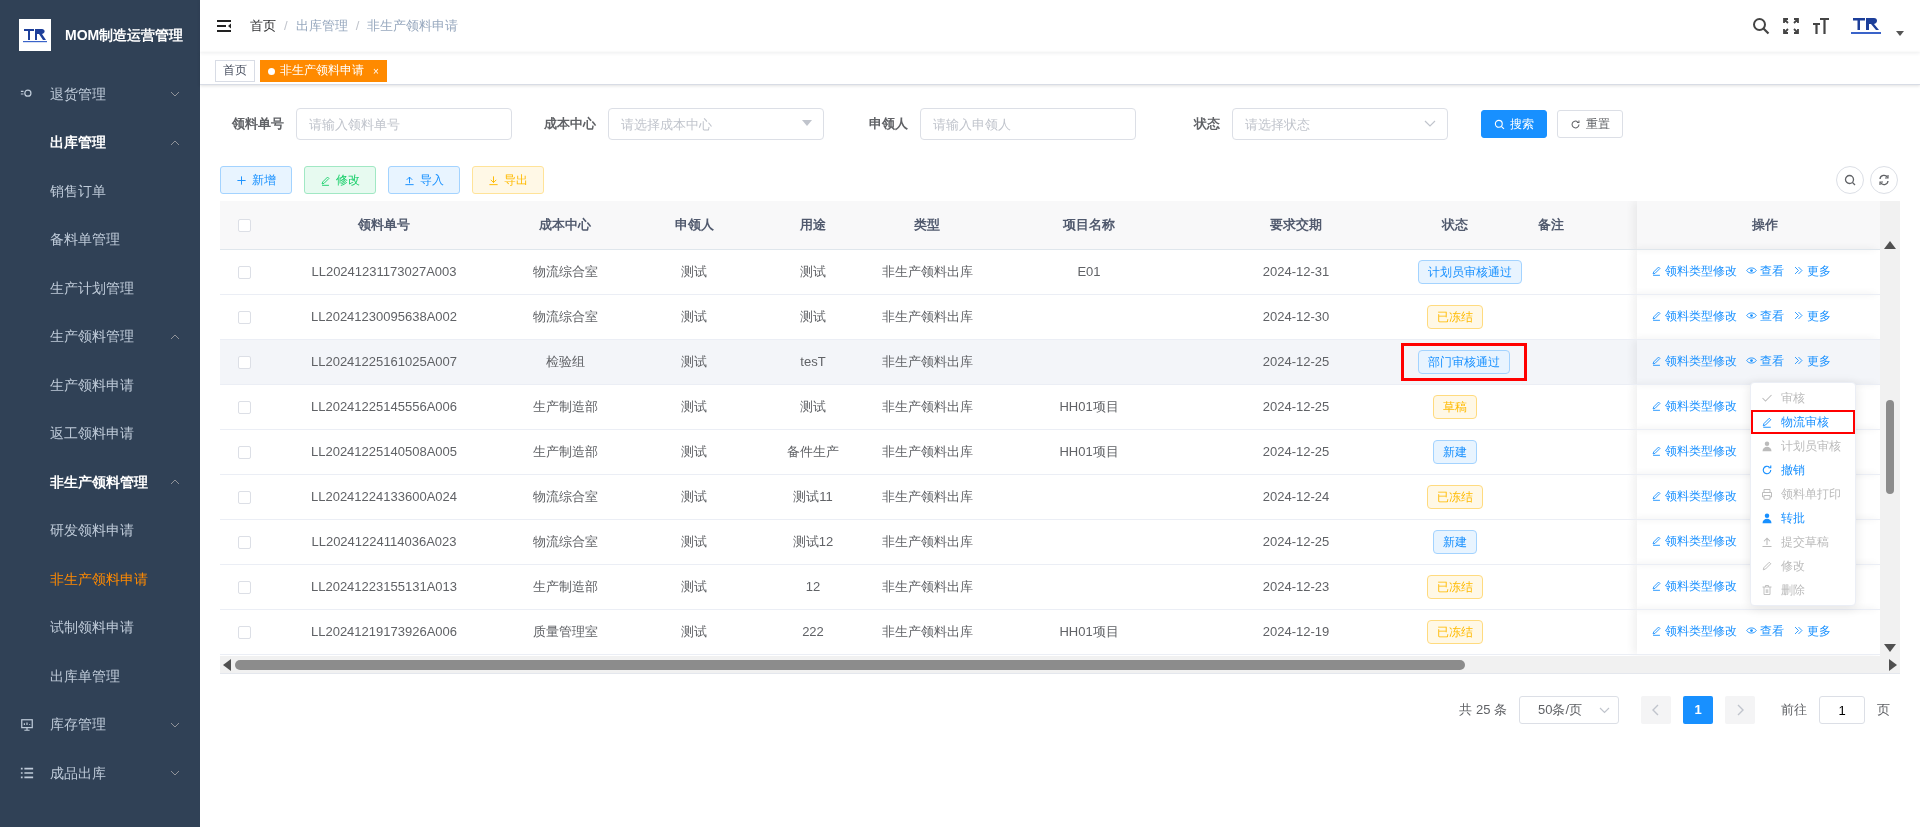 This screenshot has width=1920, height=827. What do you see at coordinates (100, 676) in the screenshot?
I see `sidebar-item: 出库单管理` at bounding box center [100, 676].